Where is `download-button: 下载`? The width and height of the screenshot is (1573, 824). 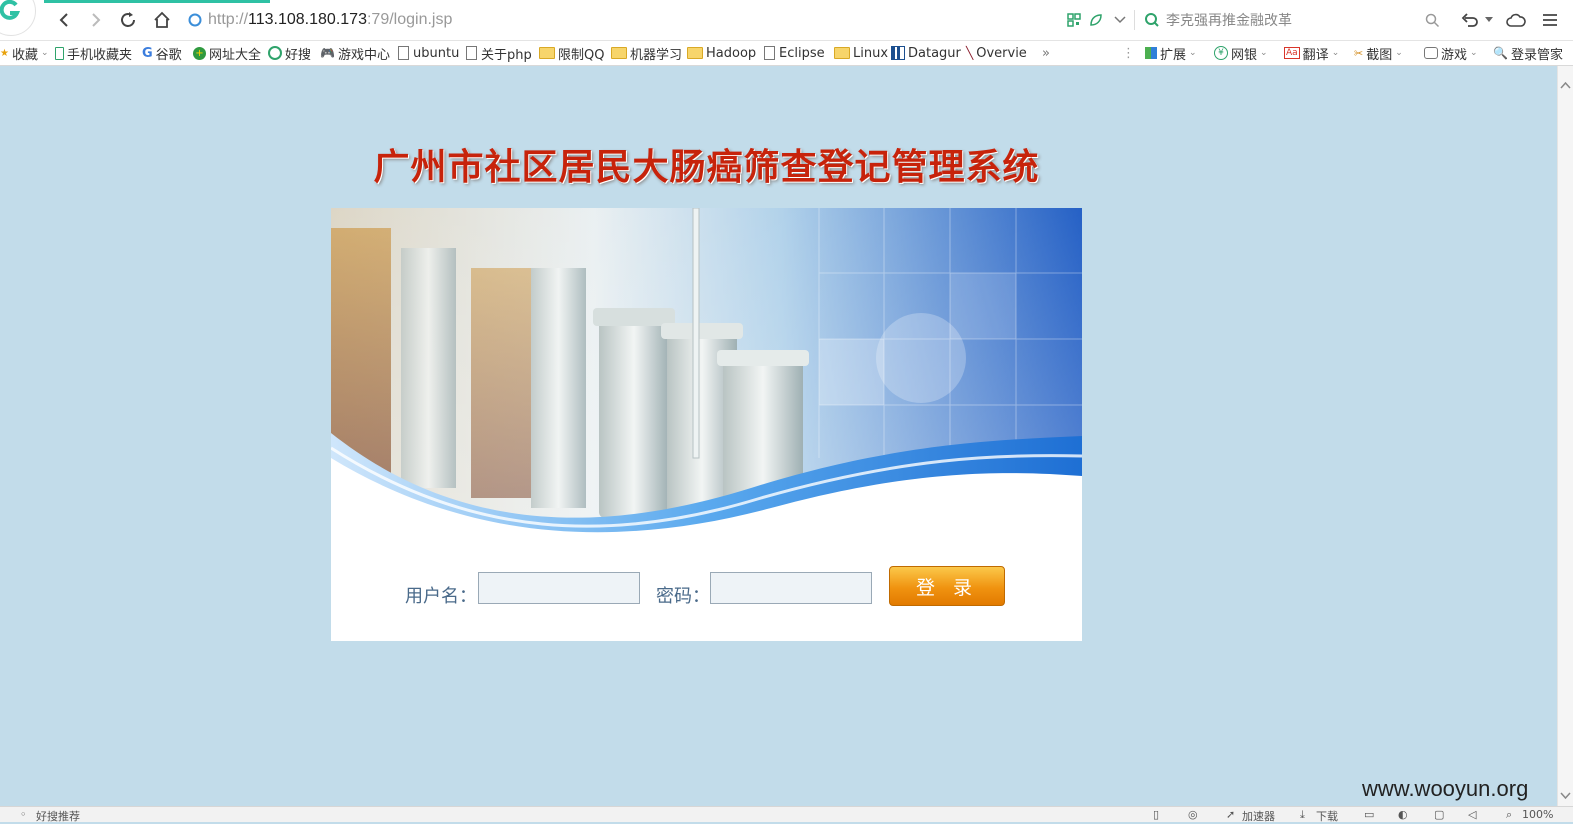
download-button: 下载 is located at coordinates (1327, 816).